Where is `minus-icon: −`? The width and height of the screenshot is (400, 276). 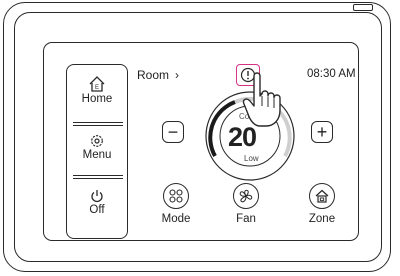
minus-icon: − is located at coordinates (173, 131).